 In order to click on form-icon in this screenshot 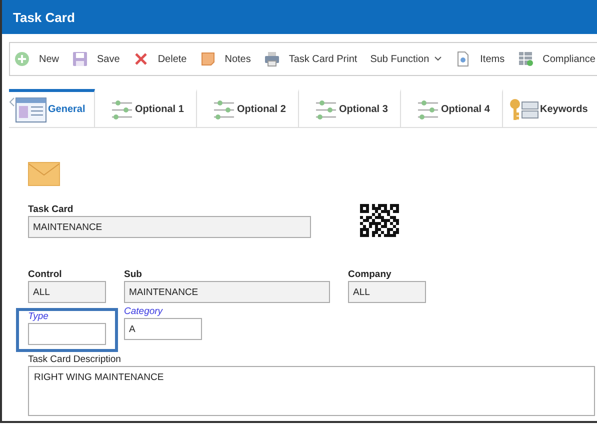, I will do `click(31, 109)`.